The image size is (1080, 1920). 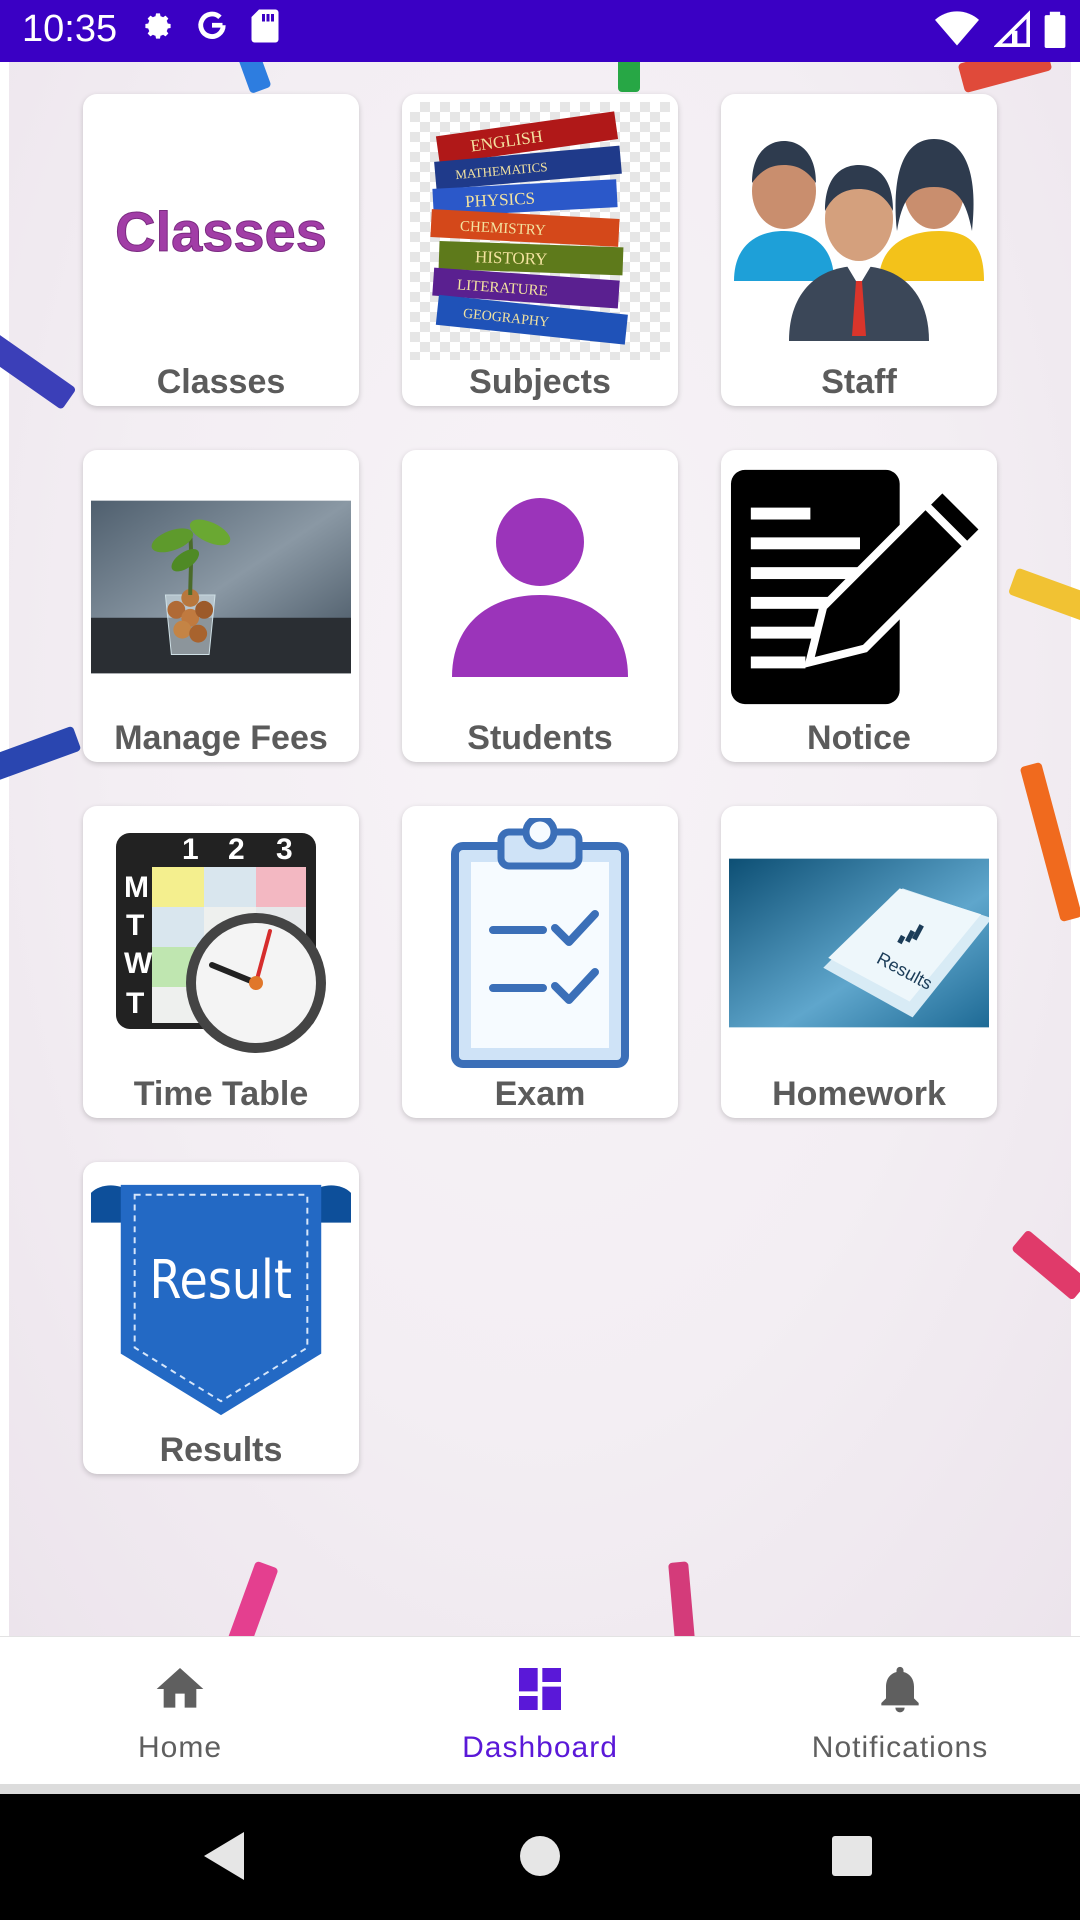 What do you see at coordinates (221, 1450) in the screenshot?
I see `tile-label: Results` at bounding box center [221, 1450].